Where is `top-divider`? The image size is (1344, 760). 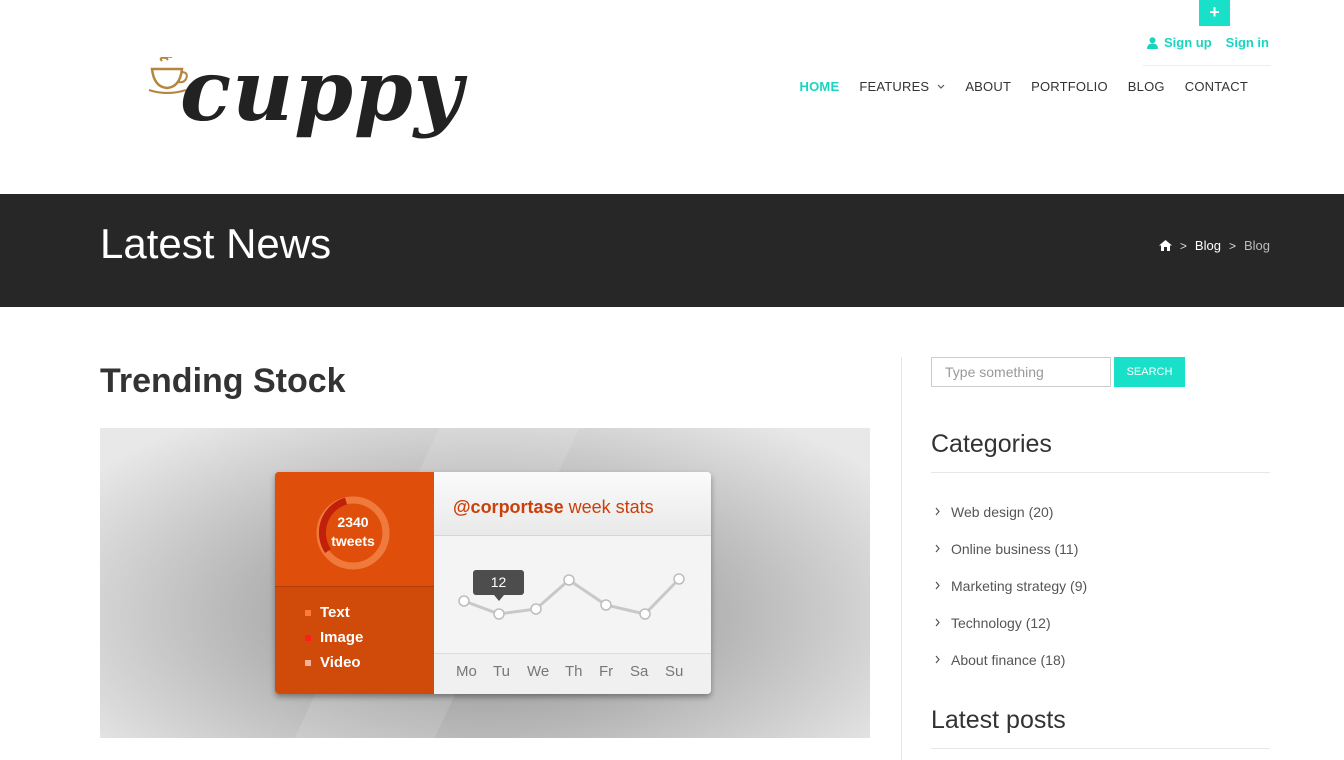 top-divider is located at coordinates (1207, 65).